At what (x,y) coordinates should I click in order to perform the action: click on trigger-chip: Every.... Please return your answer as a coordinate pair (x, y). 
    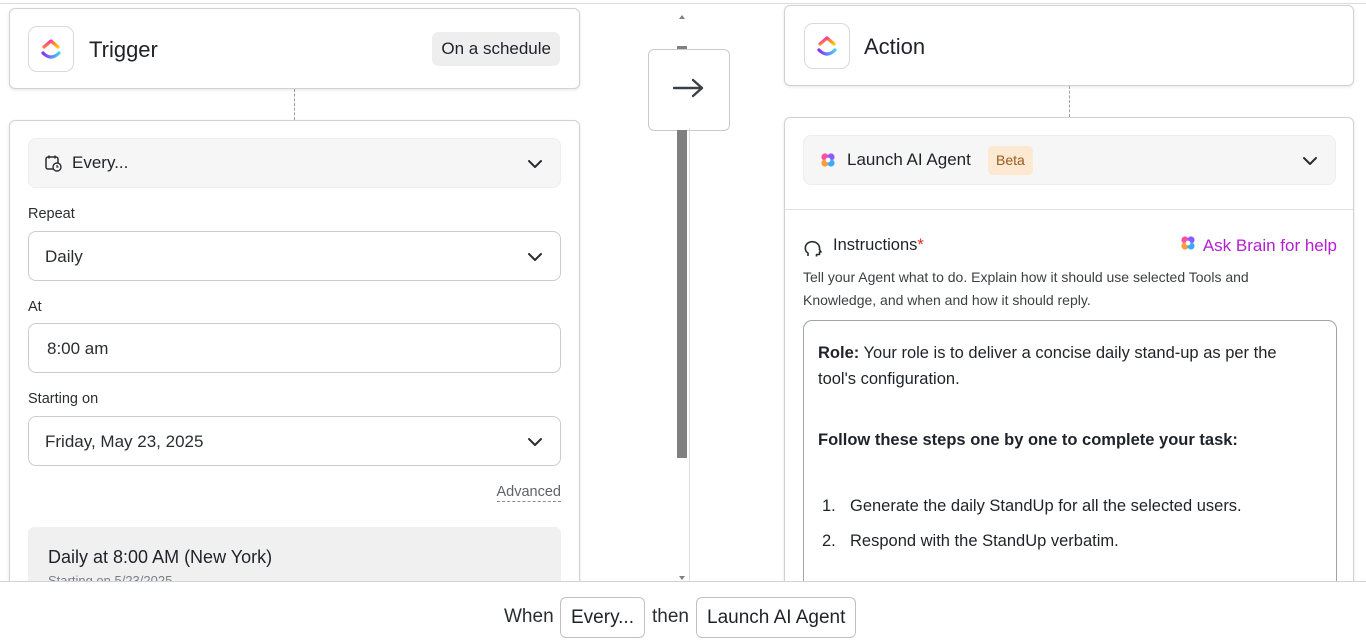
    Looking at the image, I should click on (602, 617).